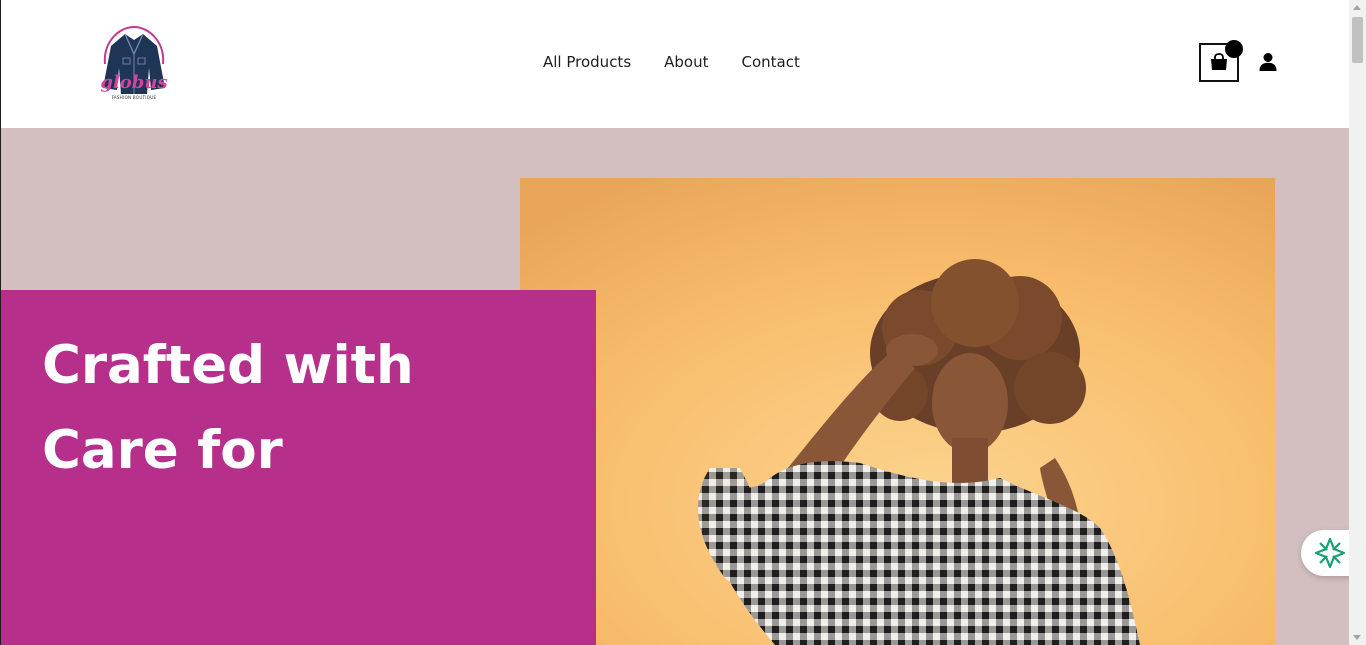 Image resolution: width=1366 pixels, height=645 pixels. I want to click on assistant-sparkle-icon, so click(1330, 553).